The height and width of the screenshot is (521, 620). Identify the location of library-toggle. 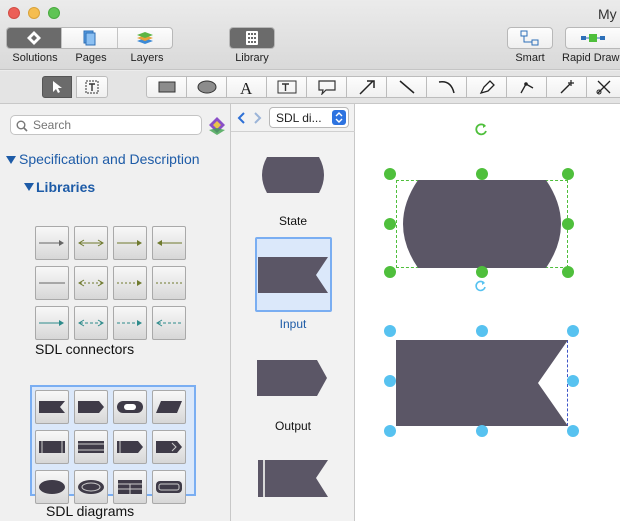
(252, 38).